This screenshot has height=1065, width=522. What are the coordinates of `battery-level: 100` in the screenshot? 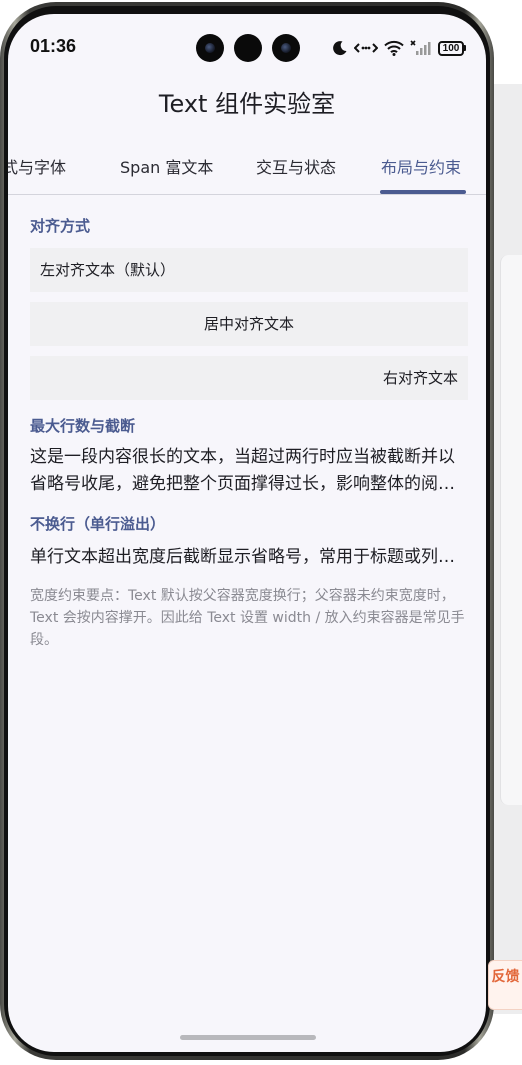 It's located at (451, 48).